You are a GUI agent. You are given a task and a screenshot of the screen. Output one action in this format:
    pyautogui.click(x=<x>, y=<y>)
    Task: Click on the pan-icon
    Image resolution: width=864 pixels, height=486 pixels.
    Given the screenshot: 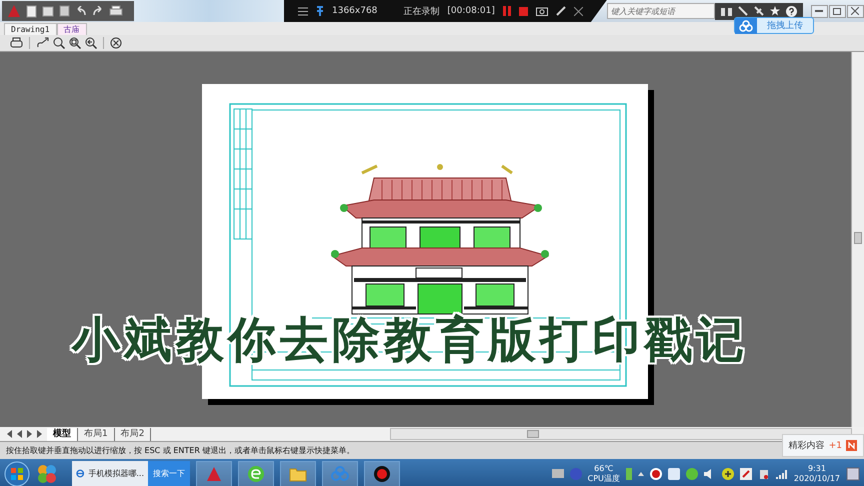 What is the action you would take?
    pyautogui.click(x=42, y=43)
    